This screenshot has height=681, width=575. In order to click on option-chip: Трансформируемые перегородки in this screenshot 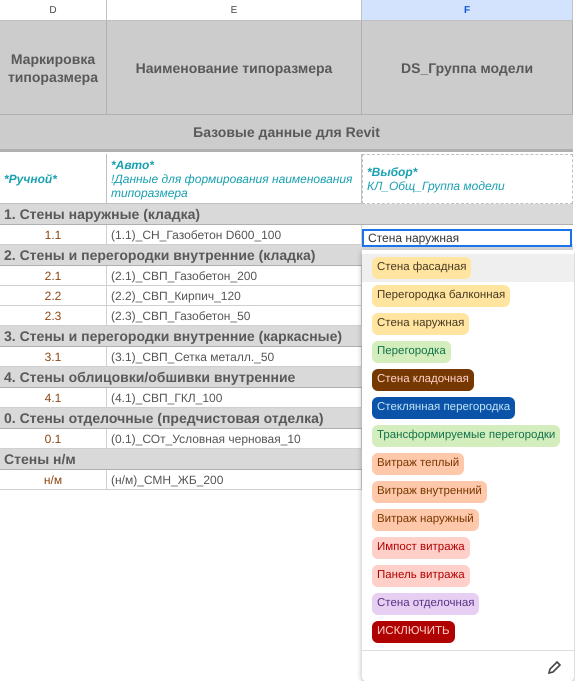, I will do `click(466, 436)`.